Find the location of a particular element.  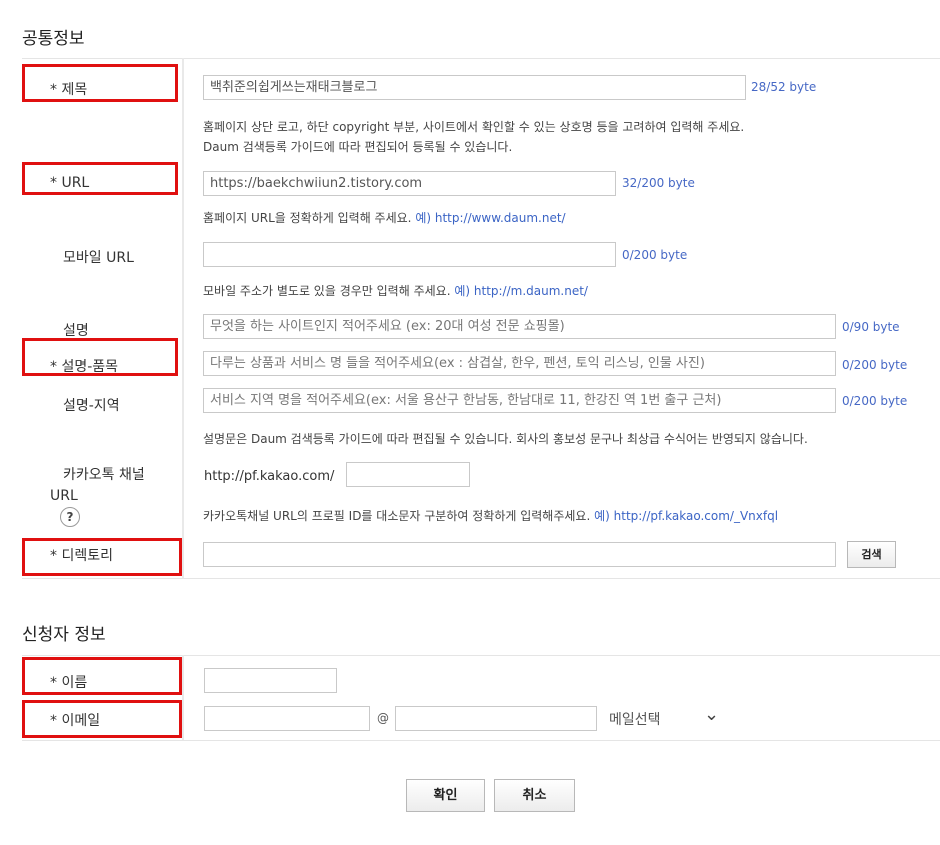

confirm-button: 확인 is located at coordinates (445, 795).